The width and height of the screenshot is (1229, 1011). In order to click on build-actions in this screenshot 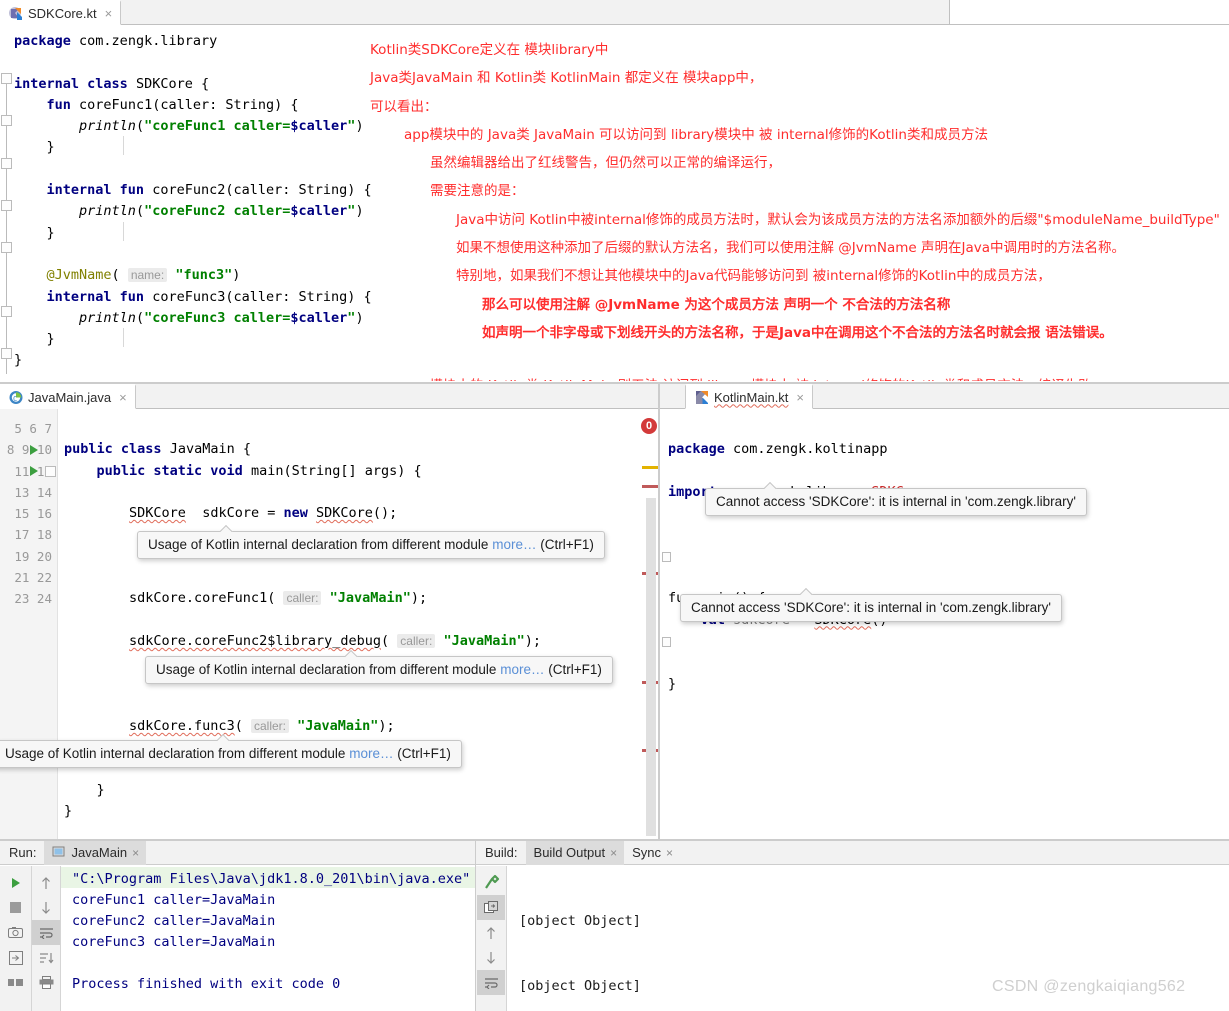, I will do `click(491, 938)`.